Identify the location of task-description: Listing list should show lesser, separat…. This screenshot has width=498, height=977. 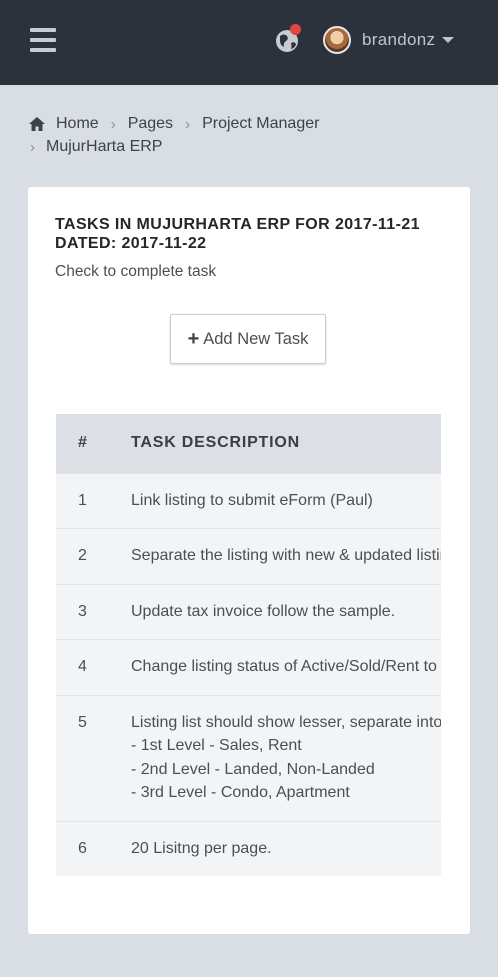
(285, 758).